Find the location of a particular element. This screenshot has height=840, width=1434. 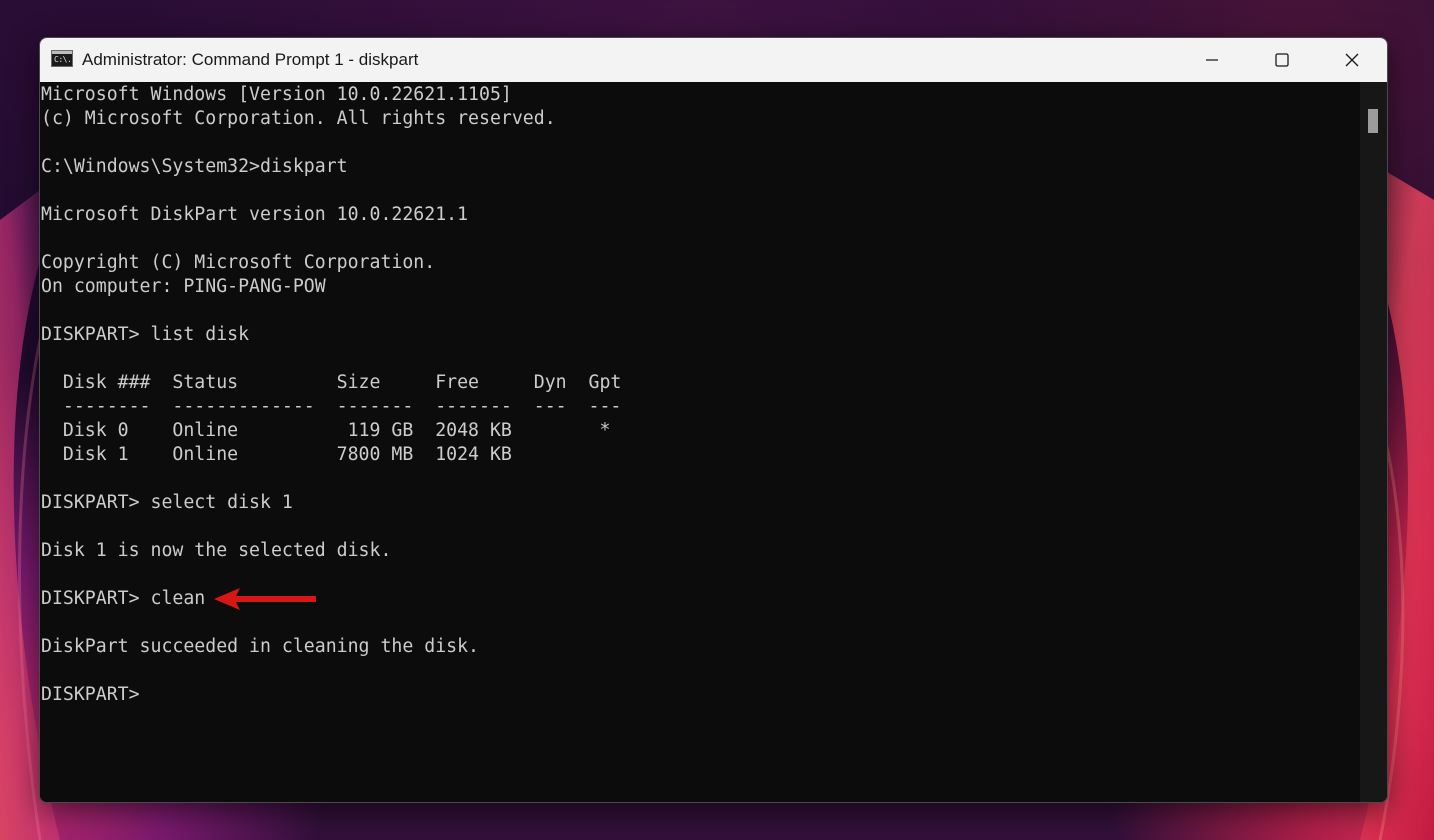

console-line: DiskPart succeeded in cleaning the disk. is located at coordinates (260, 646).